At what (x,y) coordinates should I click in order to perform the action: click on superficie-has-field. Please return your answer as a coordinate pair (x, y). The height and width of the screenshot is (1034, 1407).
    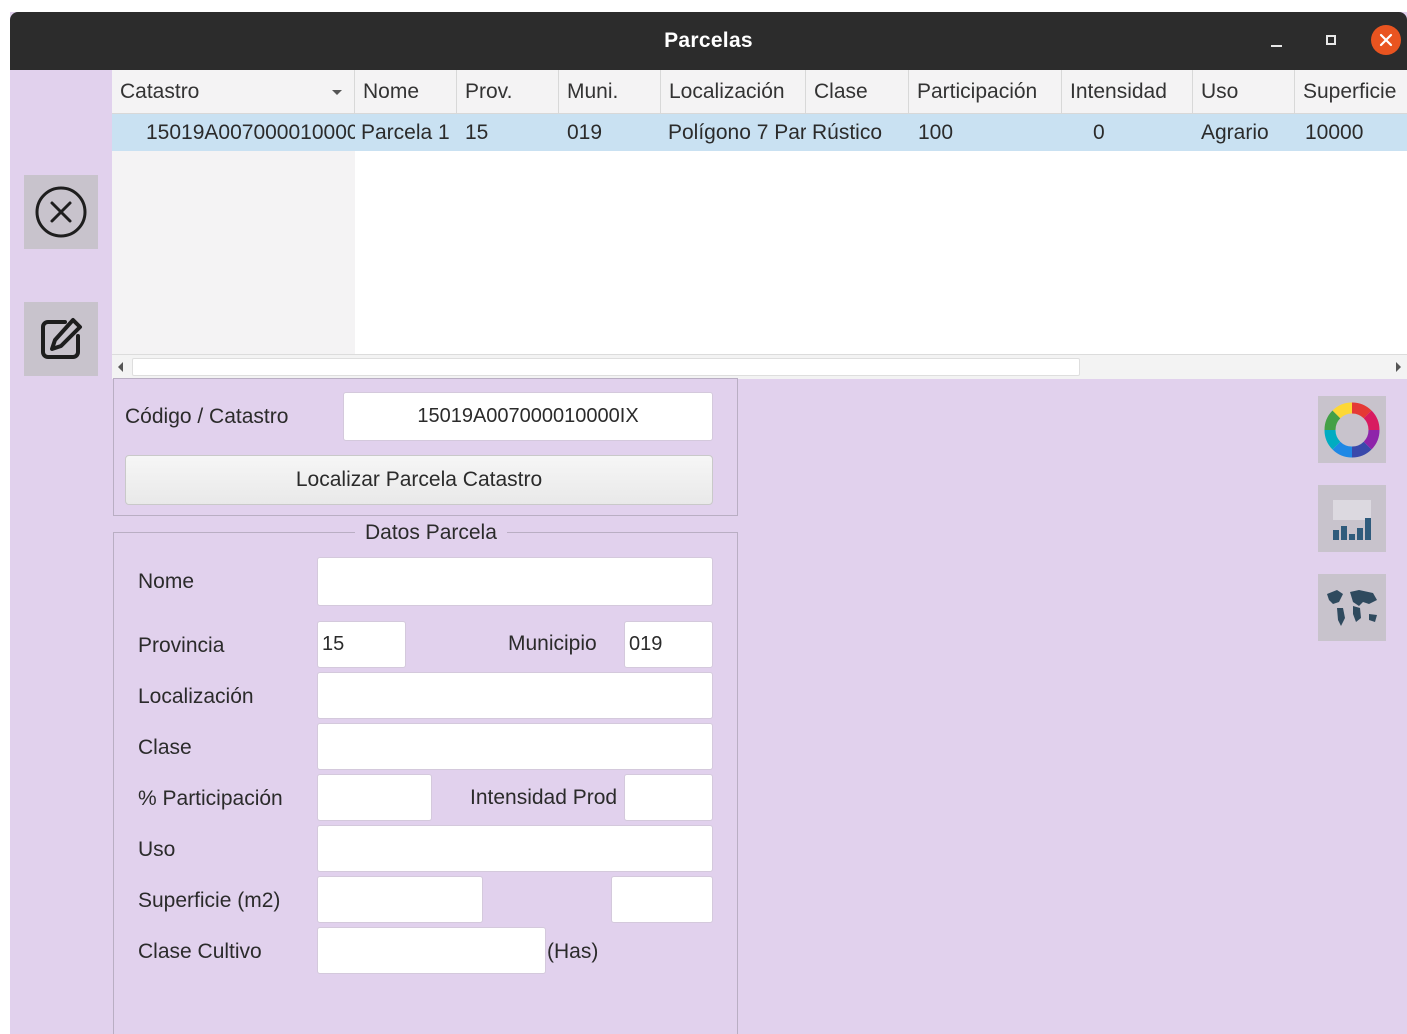
    Looking at the image, I should click on (662, 899).